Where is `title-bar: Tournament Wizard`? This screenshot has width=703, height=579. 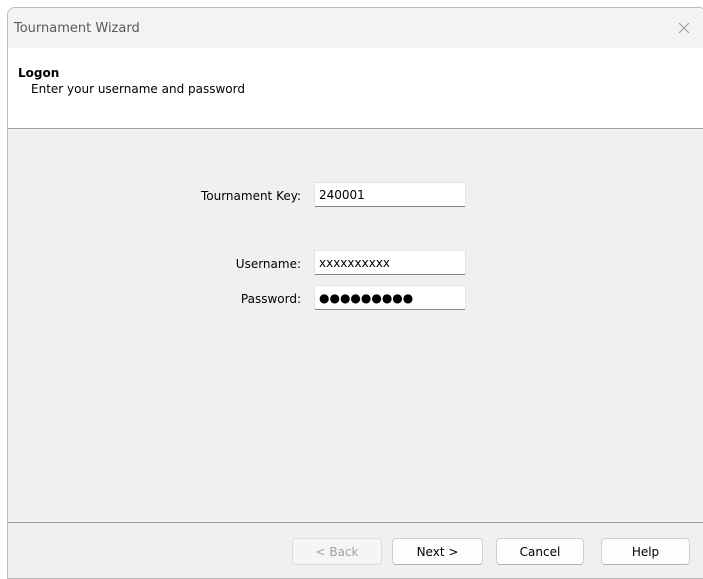
title-bar: Tournament Wizard is located at coordinates (355, 28).